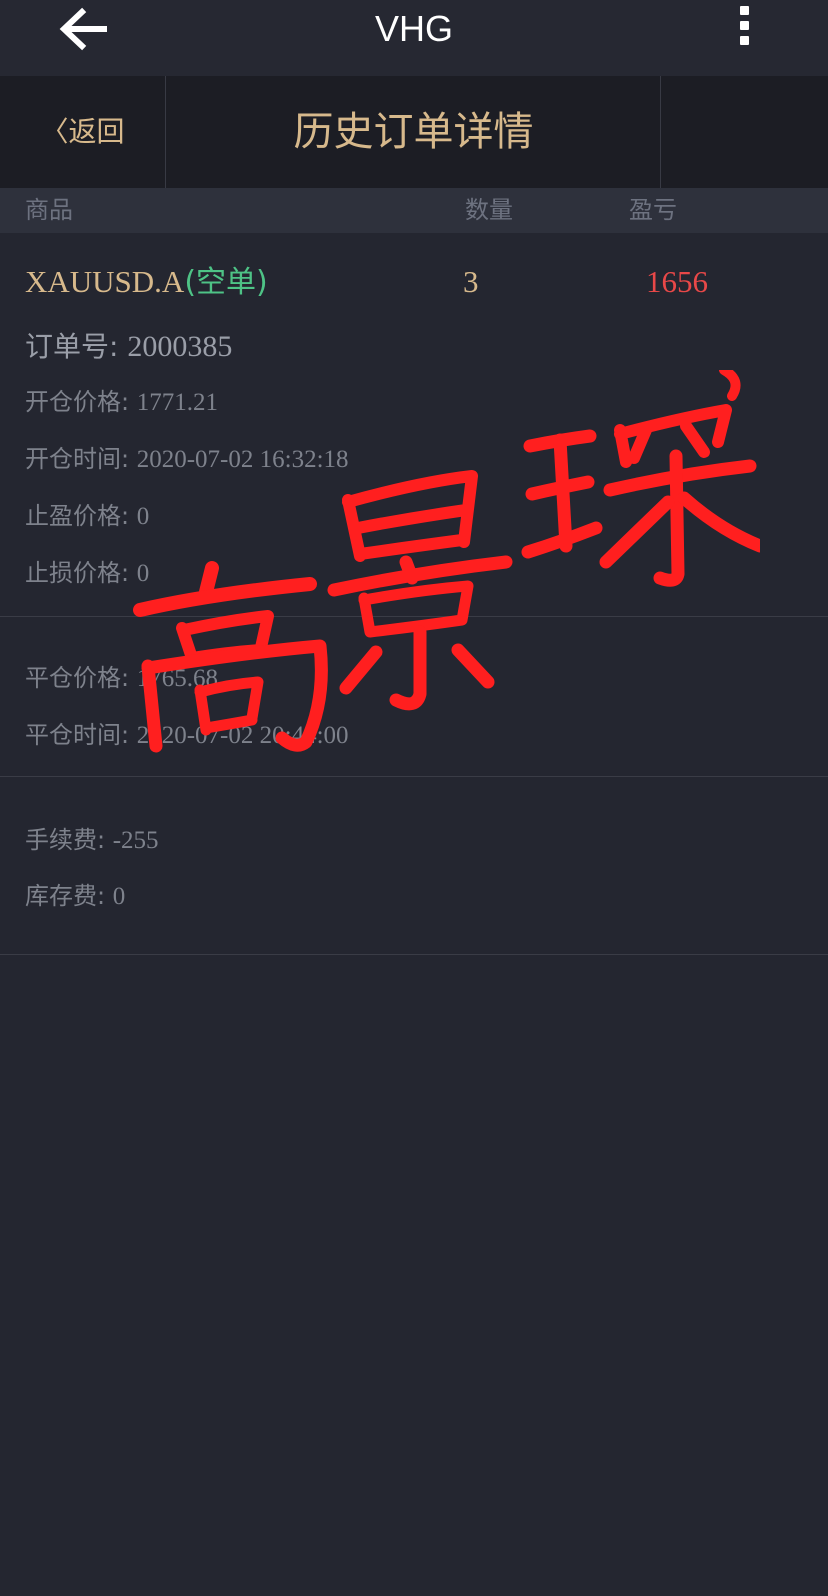 The height and width of the screenshot is (1596, 828). What do you see at coordinates (180, 346) in the screenshot?
I see `order-number-value: 2000385` at bounding box center [180, 346].